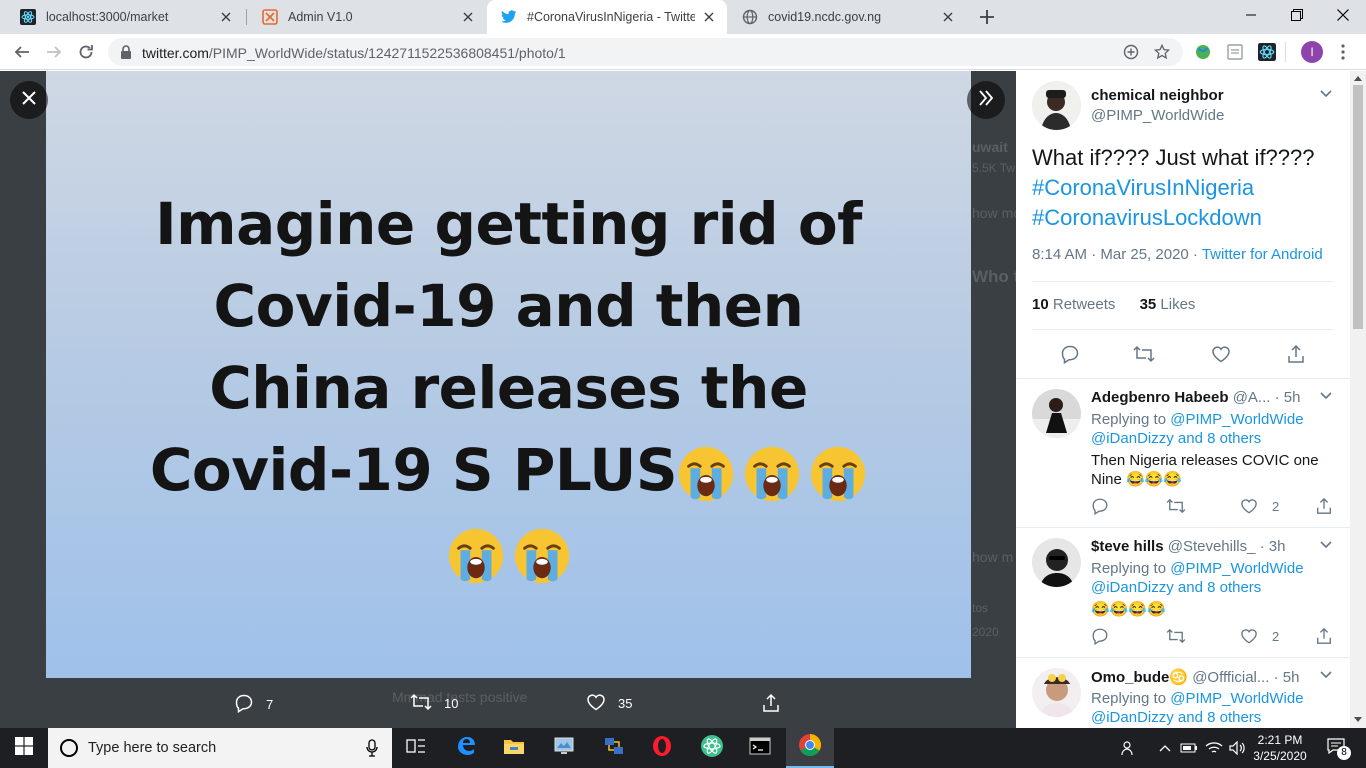  What do you see at coordinates (564, 748) in the screenshot?
I see `control-panel-app` at bounding box center [564, 748].